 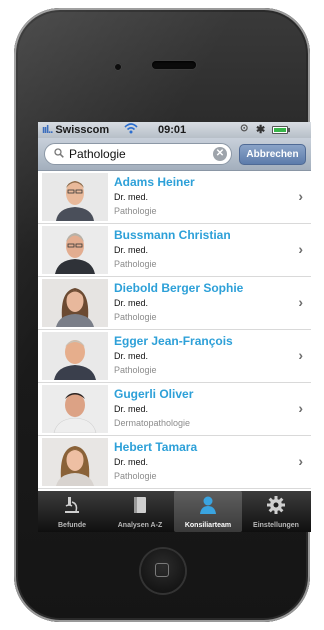 I want to click on front-camera, so click(x=118, y=67).